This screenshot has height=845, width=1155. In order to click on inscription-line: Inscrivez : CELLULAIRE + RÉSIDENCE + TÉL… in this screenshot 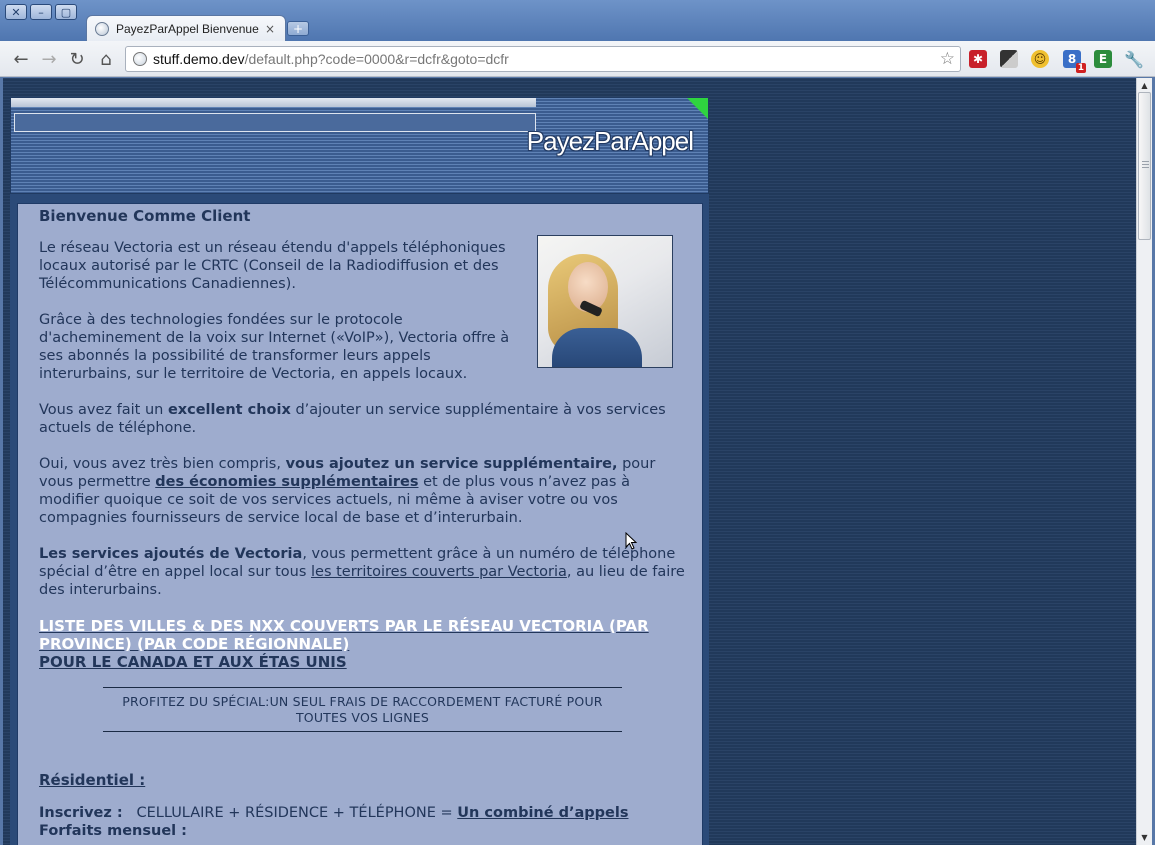, I will do `click(334, 813)`.